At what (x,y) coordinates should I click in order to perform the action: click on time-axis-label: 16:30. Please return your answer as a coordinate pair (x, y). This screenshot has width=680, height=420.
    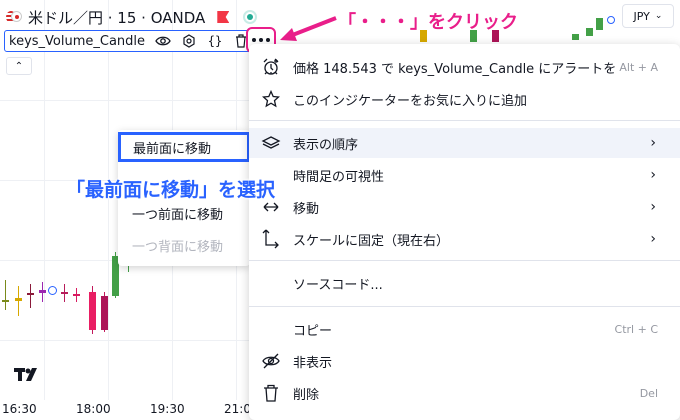
    Looking at the image, I should click on (19, 409).